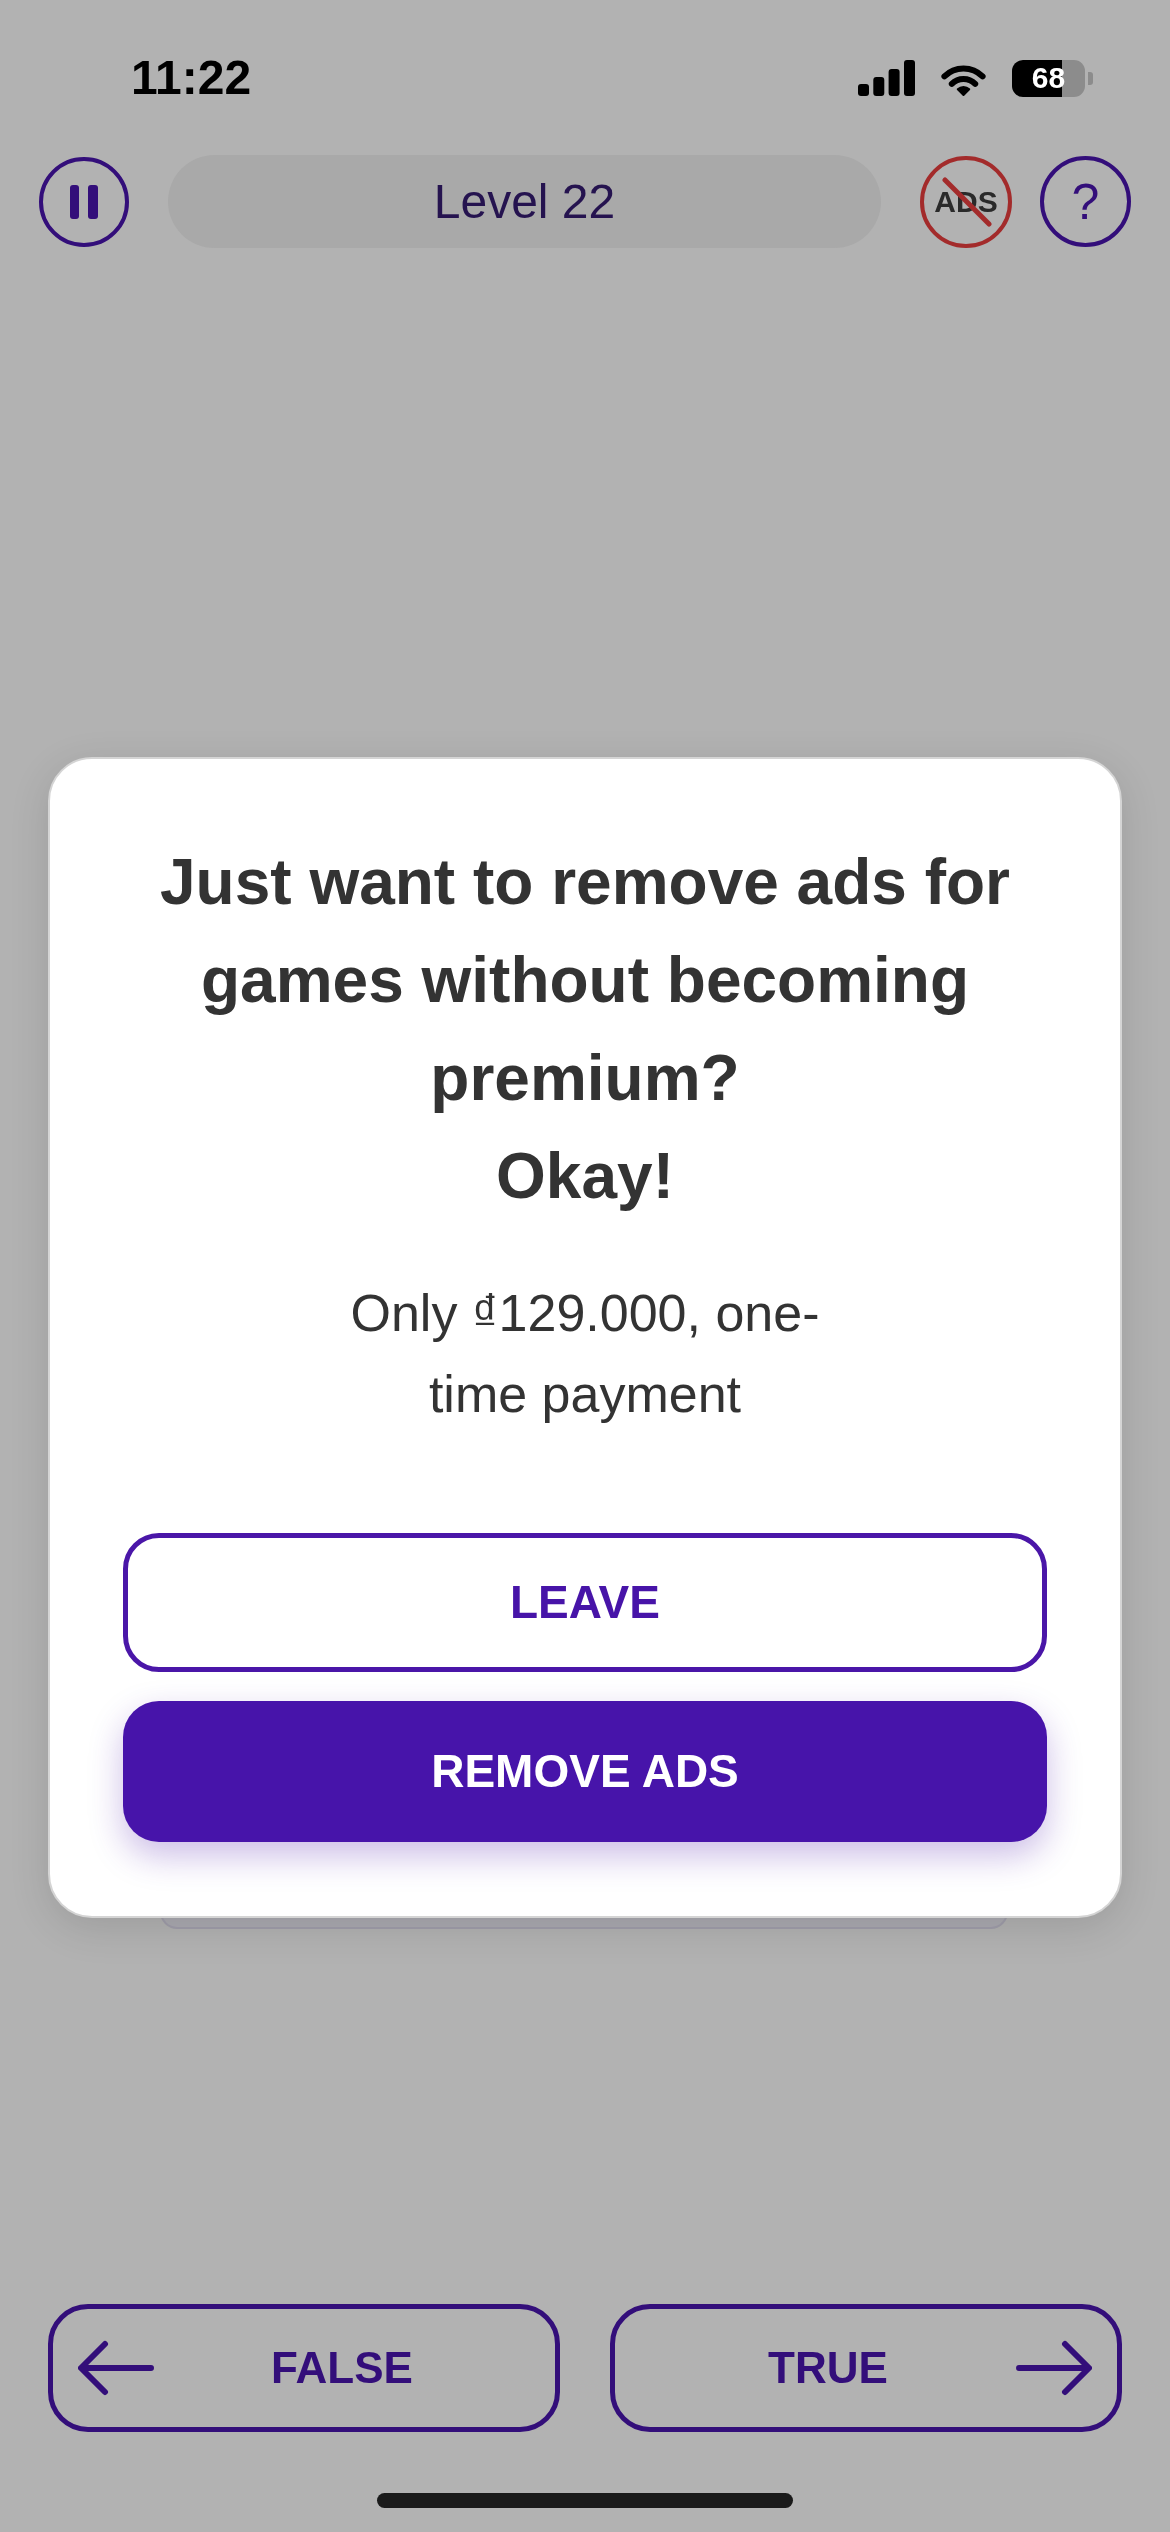 This screenshot has height=2532, width=1170. Describe the element at coordinates (191, 78) in the screenshot. I see `status-time: 11:22` at that location.